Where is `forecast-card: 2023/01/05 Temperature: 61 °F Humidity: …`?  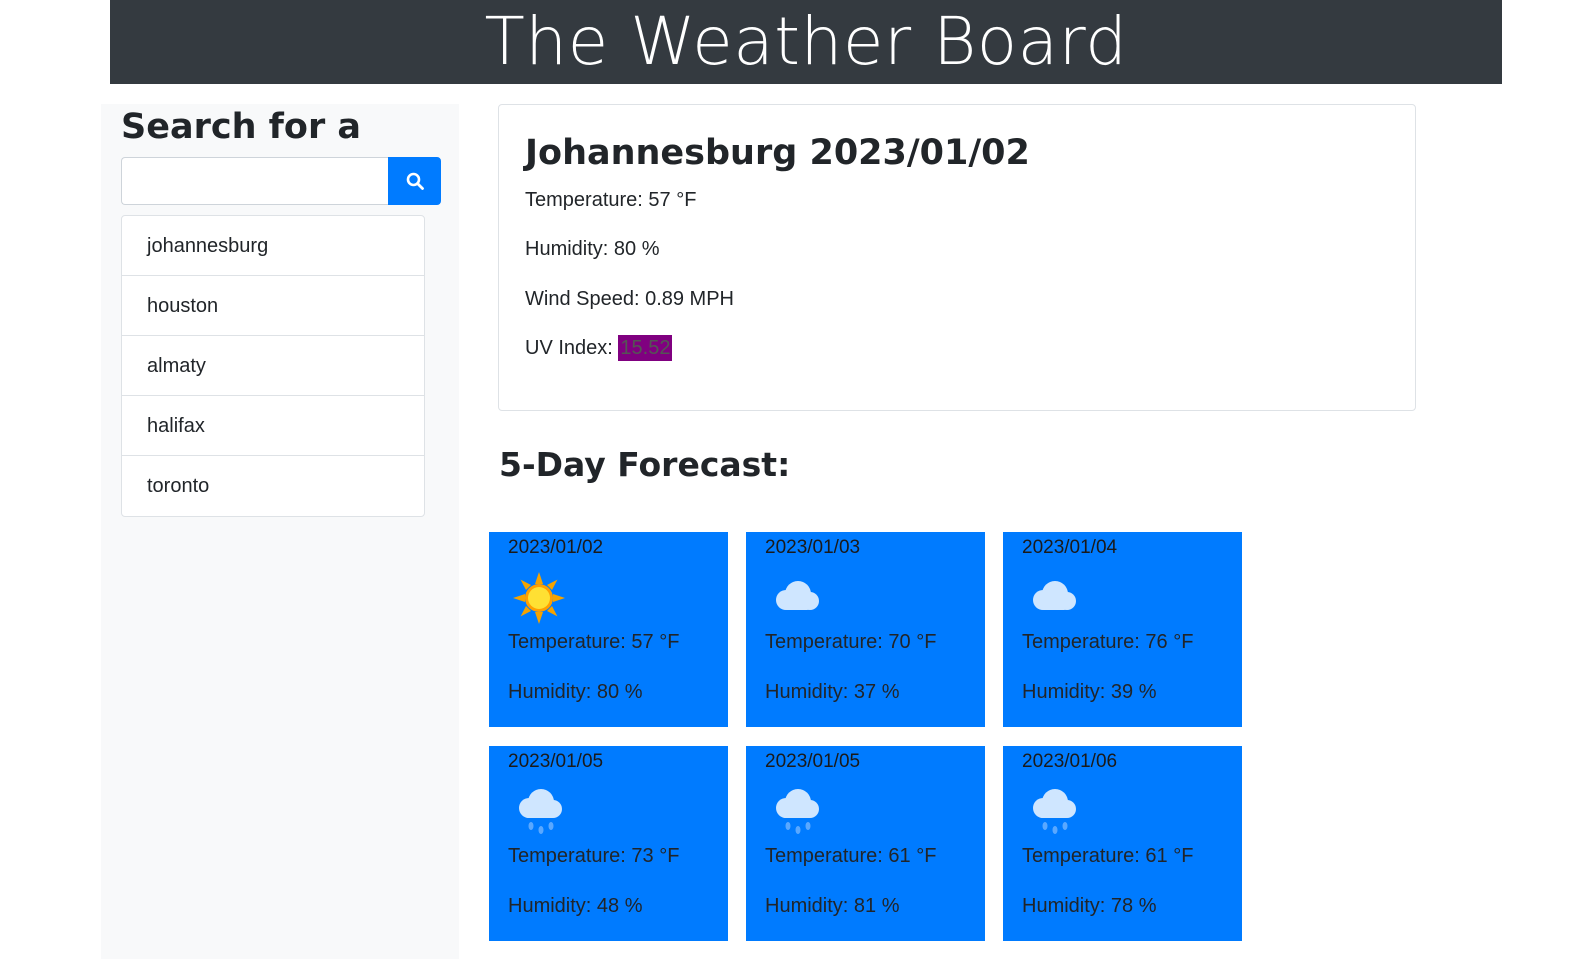 forecast-card: 2023/01/05 Temperature: 61 °F Humidity: … is located at coordinates (865, 843).